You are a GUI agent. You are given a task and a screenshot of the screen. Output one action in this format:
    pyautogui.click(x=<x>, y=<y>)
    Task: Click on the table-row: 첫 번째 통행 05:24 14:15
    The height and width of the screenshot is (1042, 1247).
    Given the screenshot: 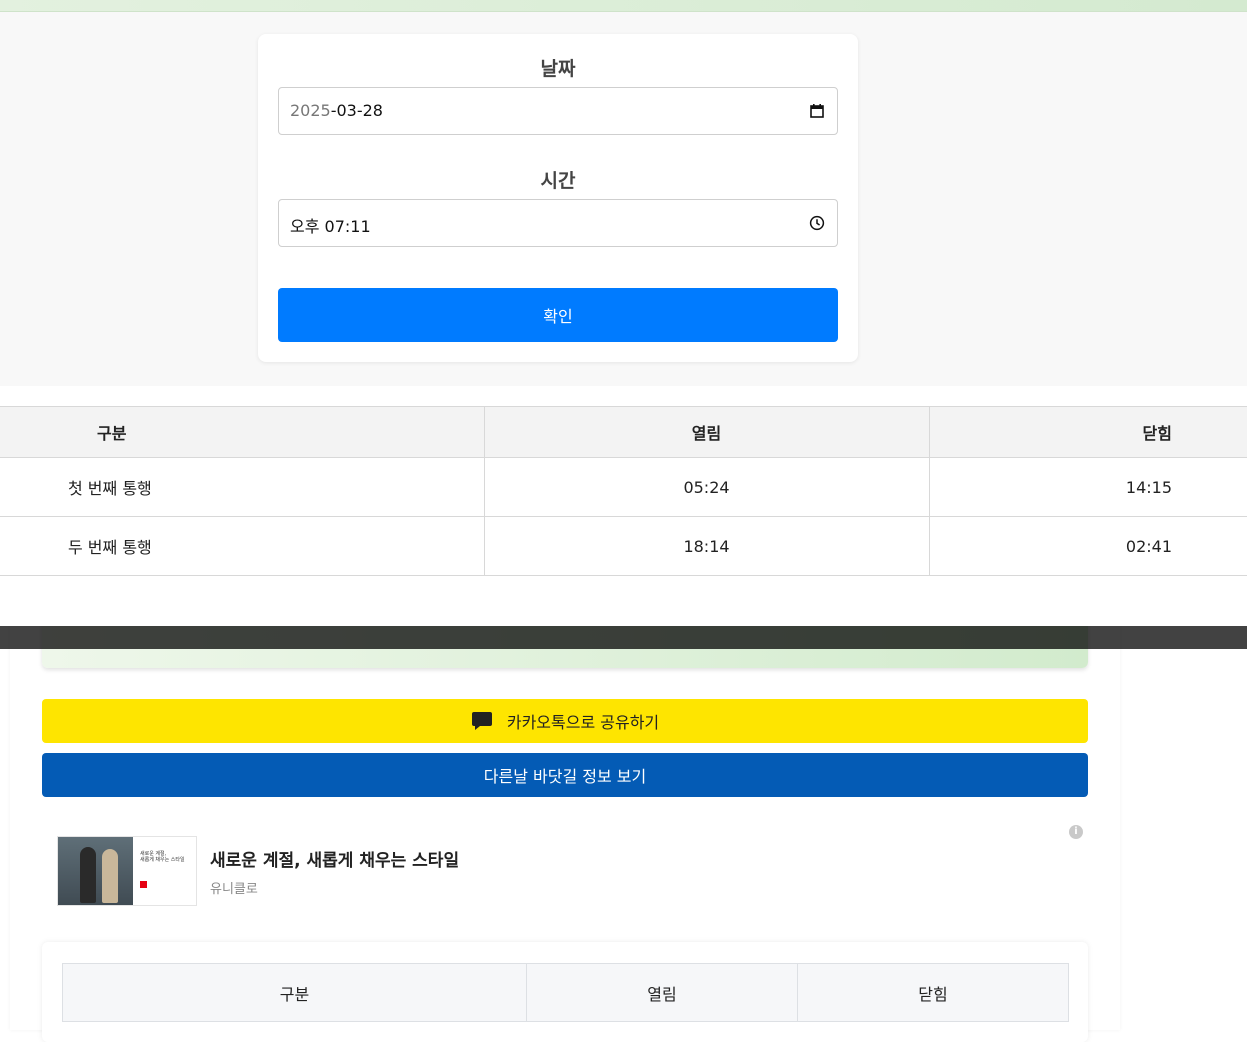 What is the action you would take?
    pyautogui.click(x=623, y=487)
    